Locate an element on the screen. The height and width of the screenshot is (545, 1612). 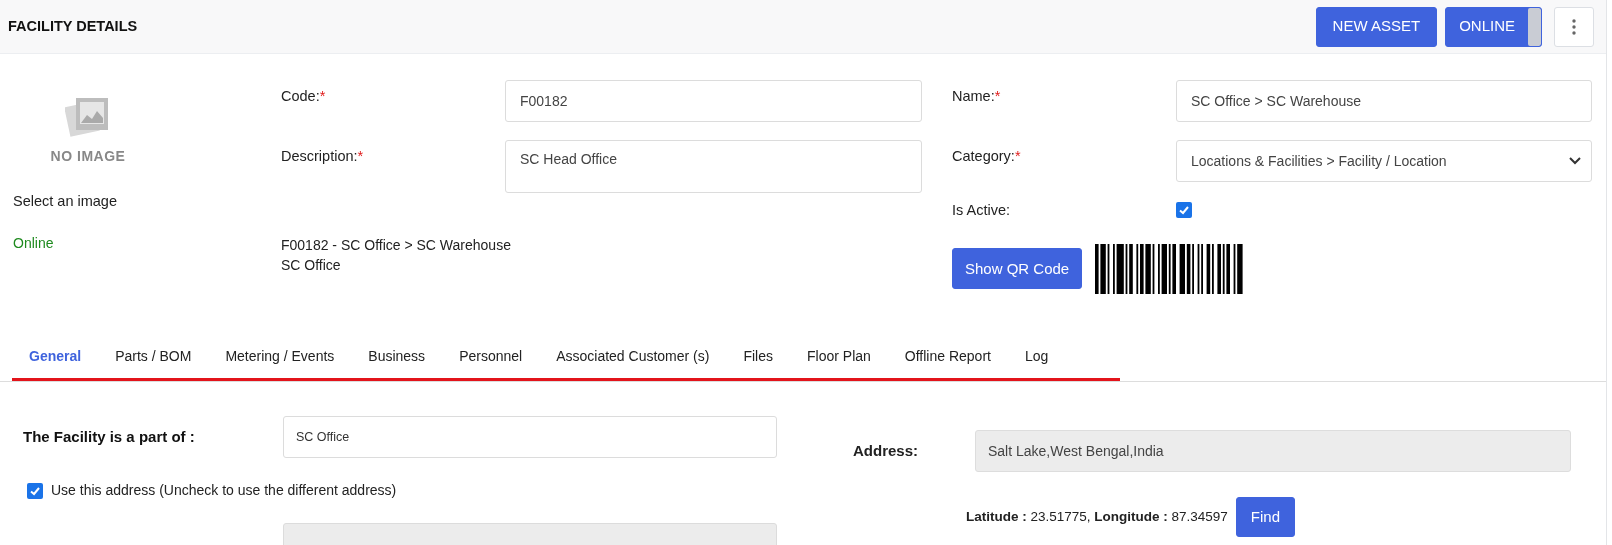
coordinates-text: Latitude : 23.51775, Longitude : 87.34597 is located at coordinates (1097, 516).